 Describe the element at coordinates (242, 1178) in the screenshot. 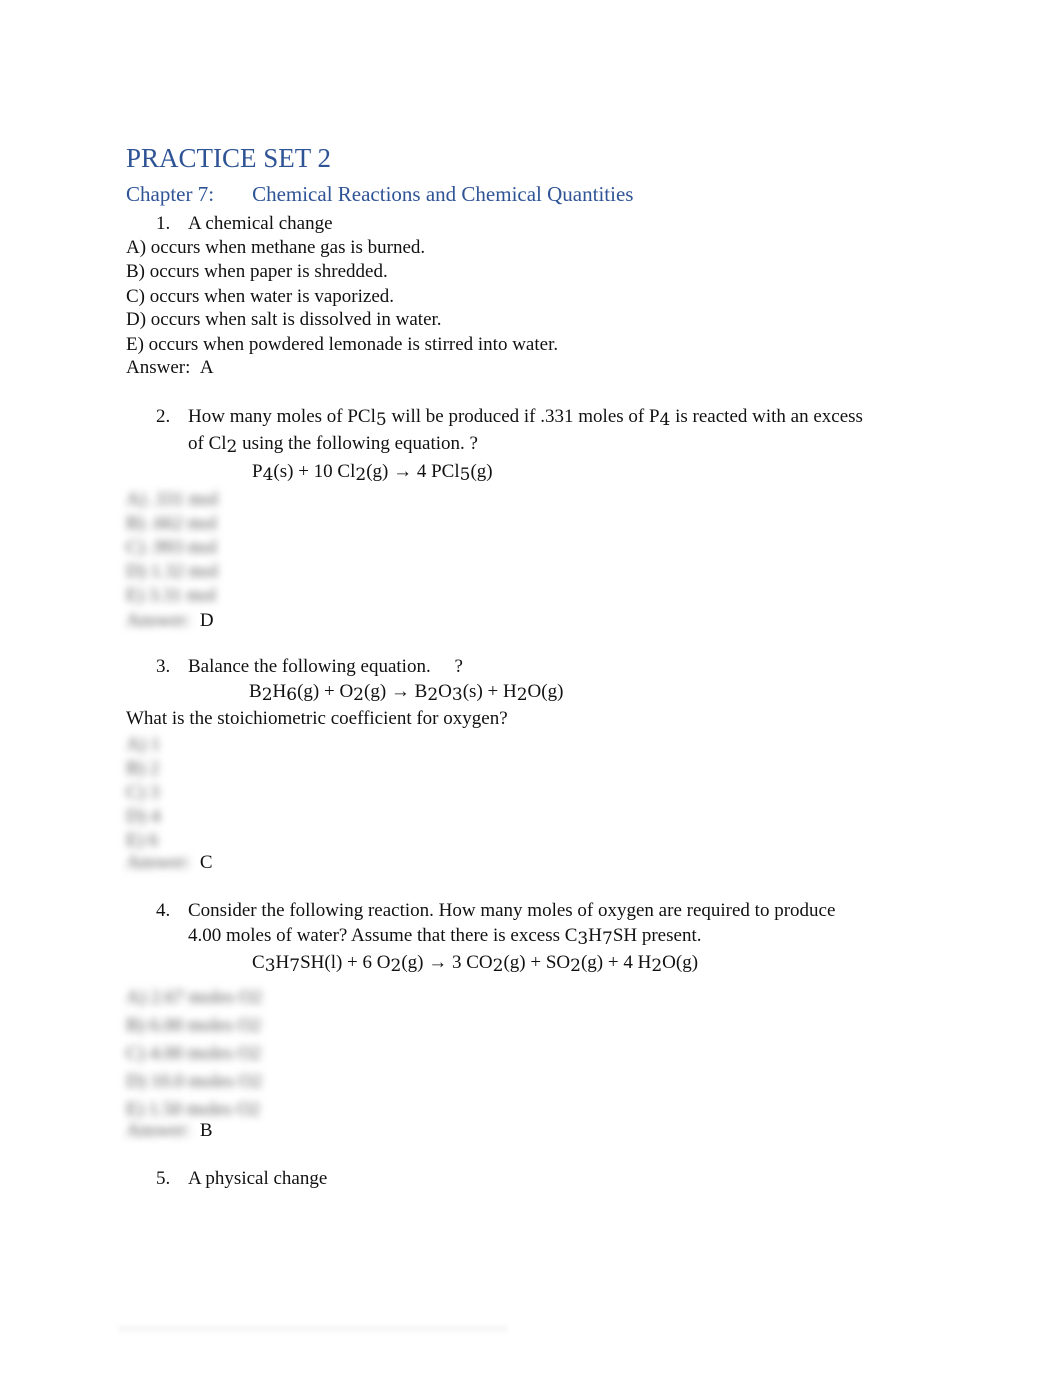

I see `question-5-stem: 5. A physical change` at that location.